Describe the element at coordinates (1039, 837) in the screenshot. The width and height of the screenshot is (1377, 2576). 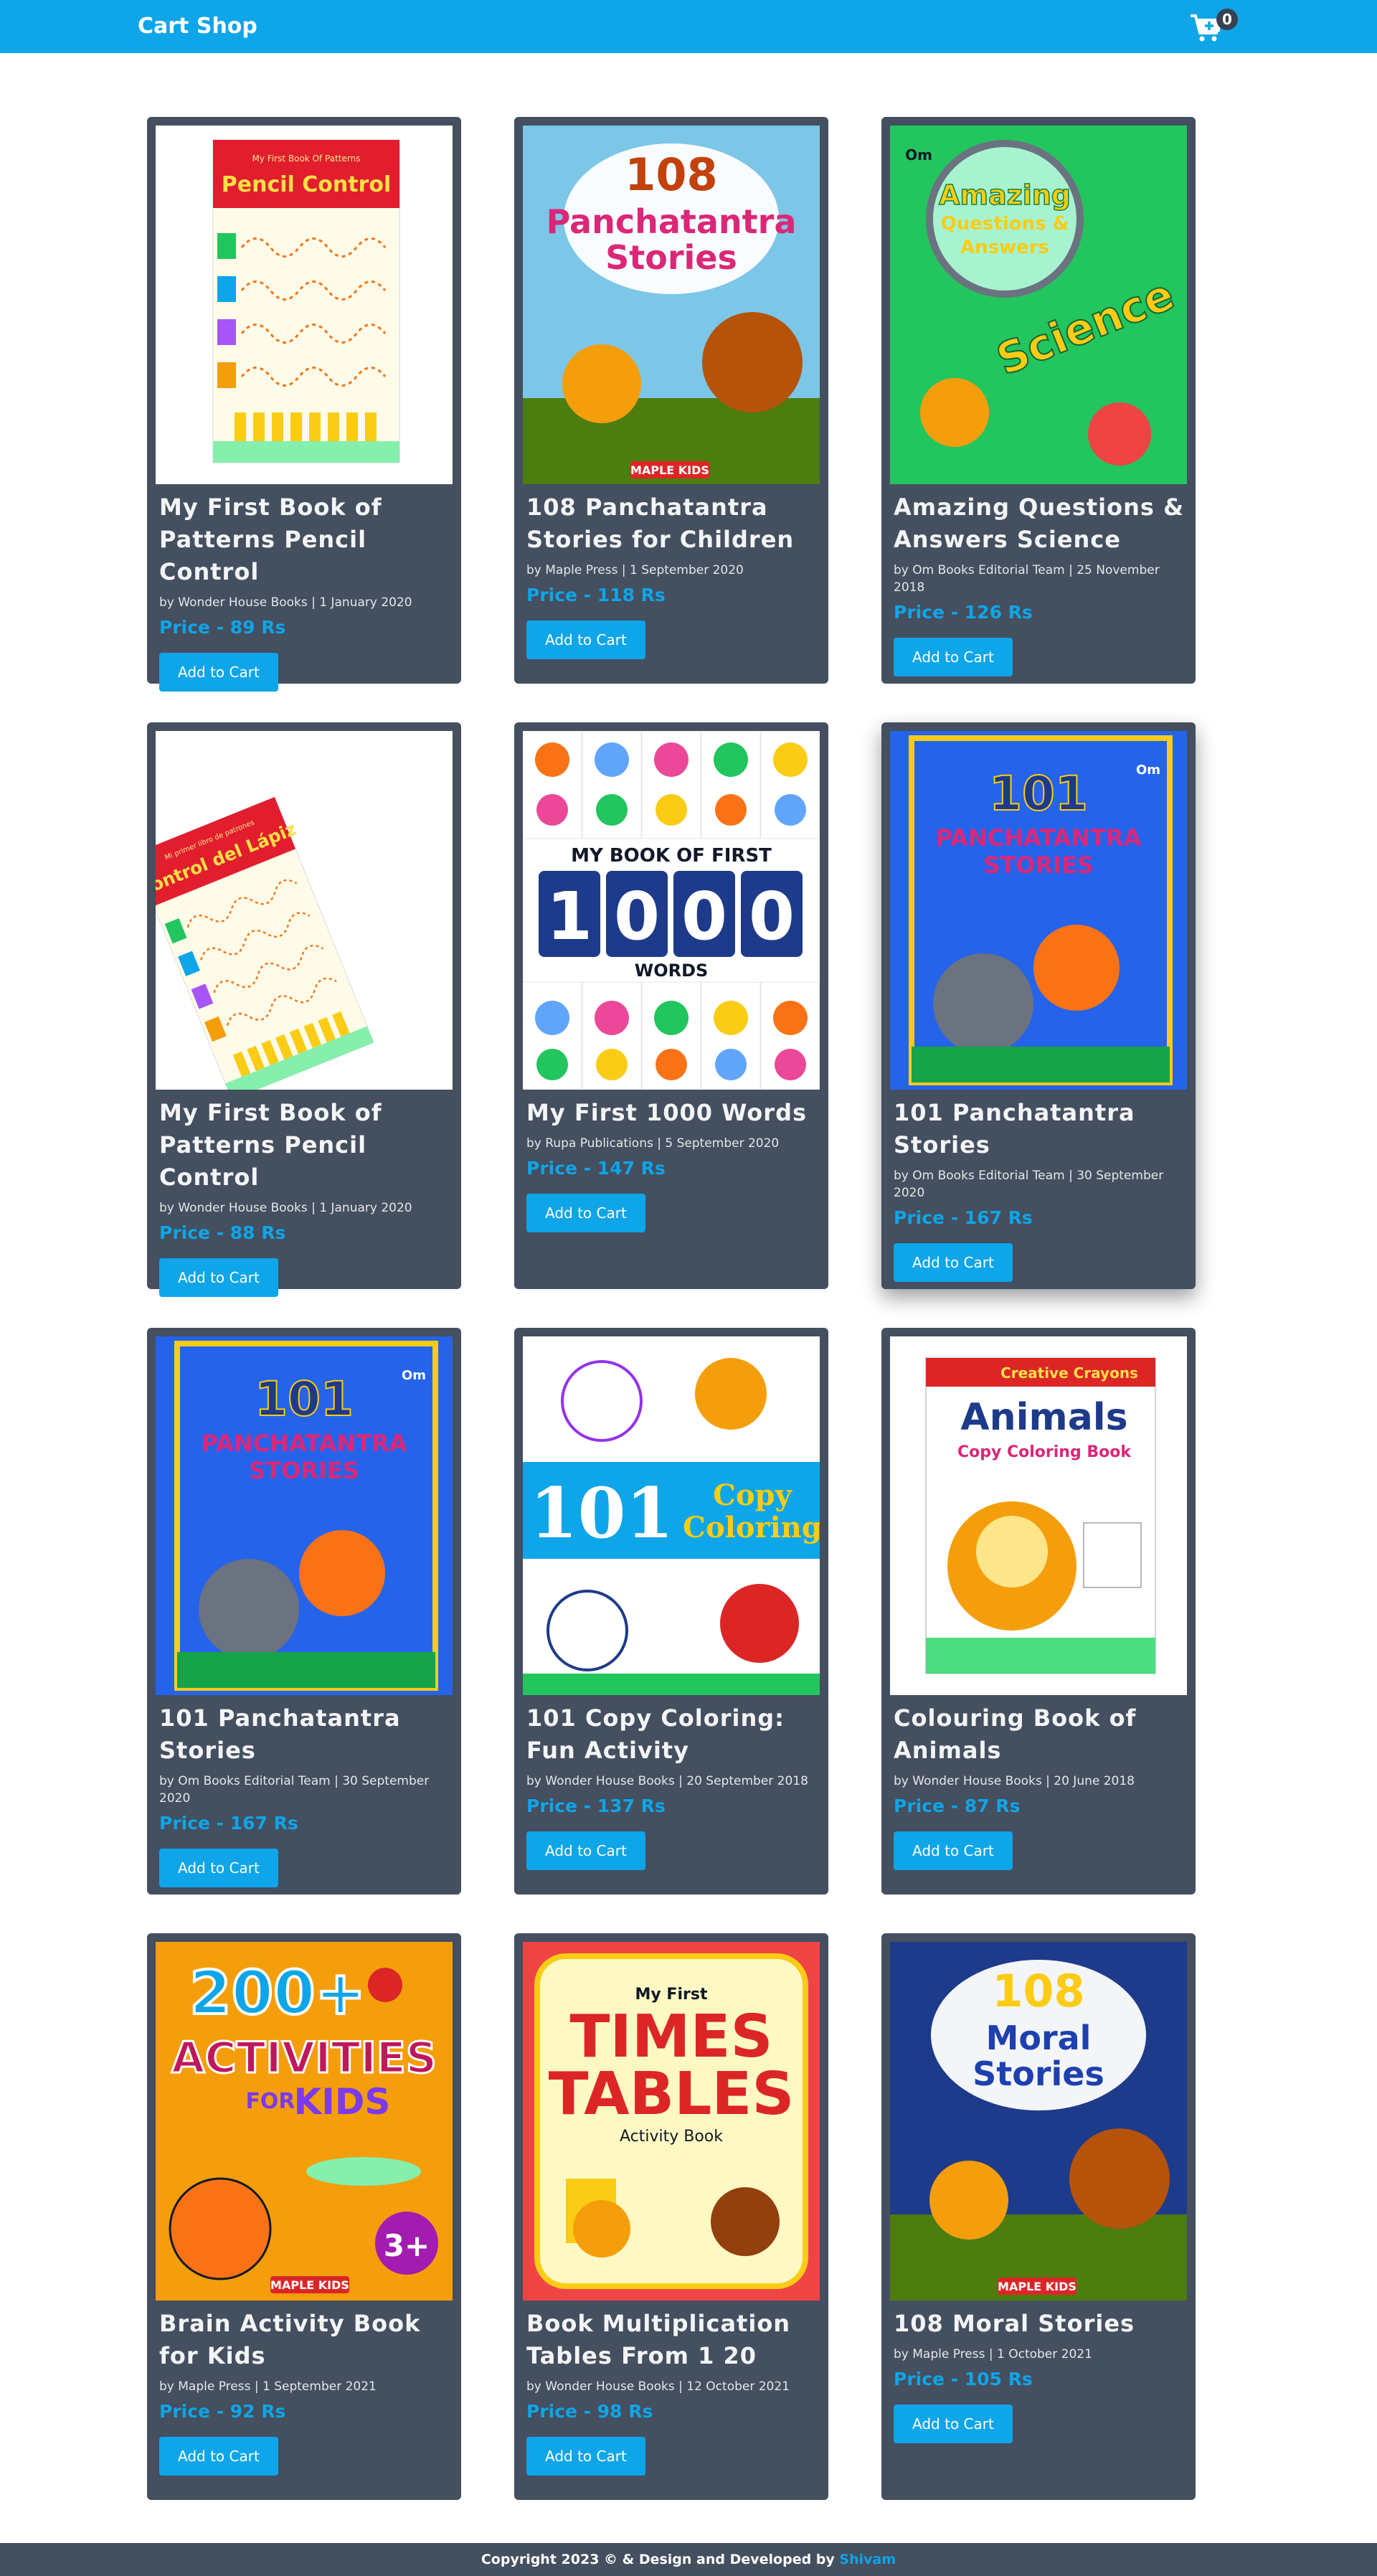
I see `cover-text: PANCHATANTRA` at that location.